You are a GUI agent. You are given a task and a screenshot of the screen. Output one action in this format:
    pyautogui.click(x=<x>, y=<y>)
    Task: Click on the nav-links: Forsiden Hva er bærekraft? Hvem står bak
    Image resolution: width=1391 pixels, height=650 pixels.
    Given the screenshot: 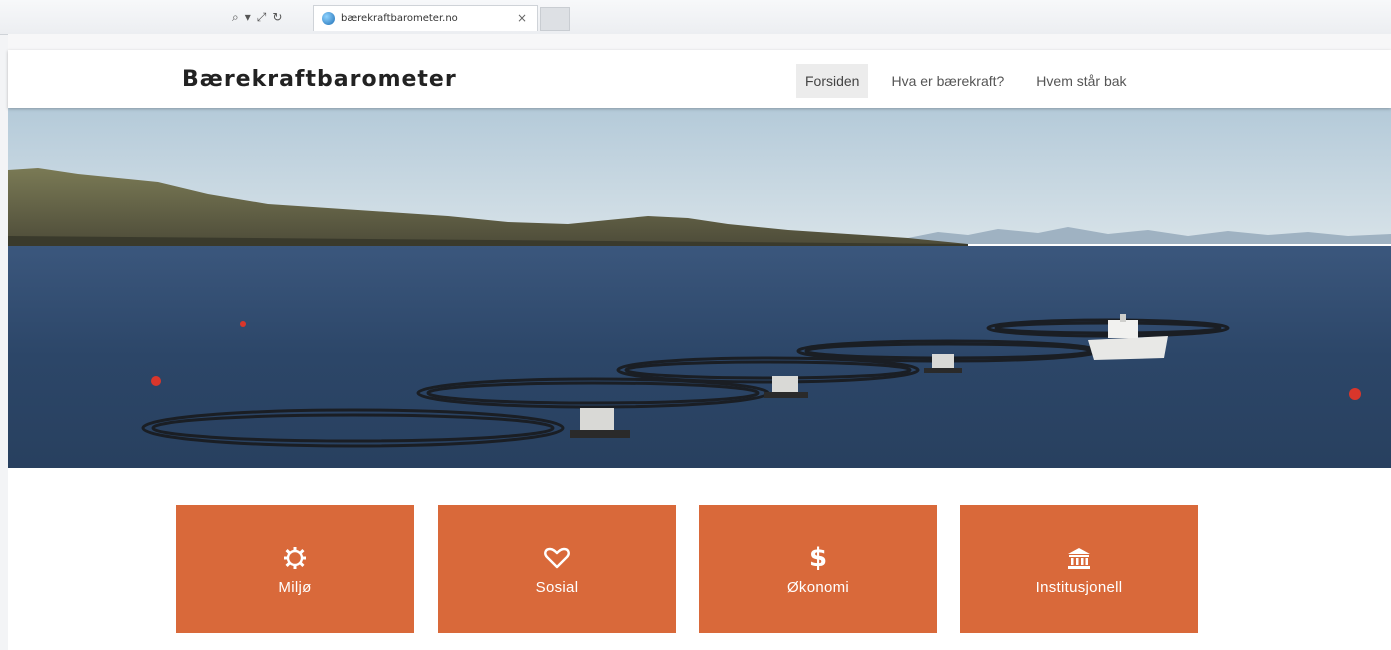 What is the action you would take?
    pyautogui.click(x=973, y=81)
    